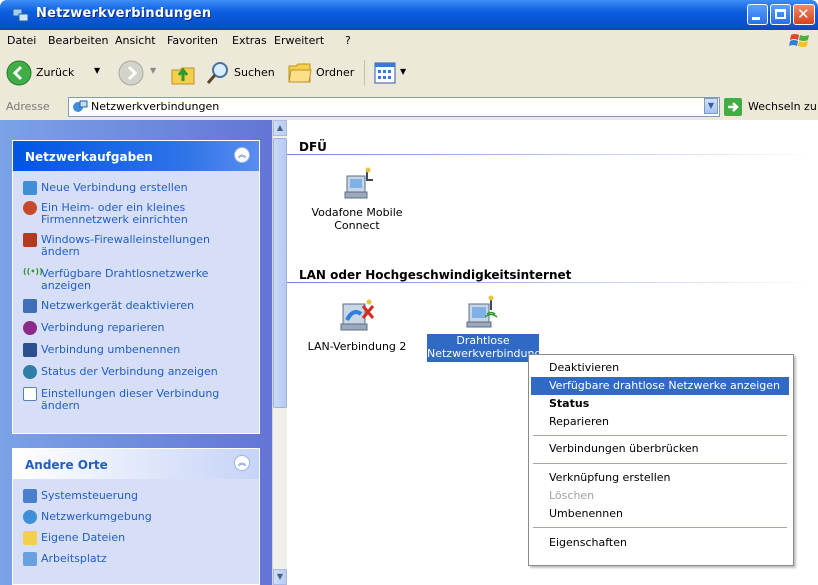  Describe the element at coordinates (660, 422) in the screenshot. I see `ctx-reparieren: Reparieren` at that location.